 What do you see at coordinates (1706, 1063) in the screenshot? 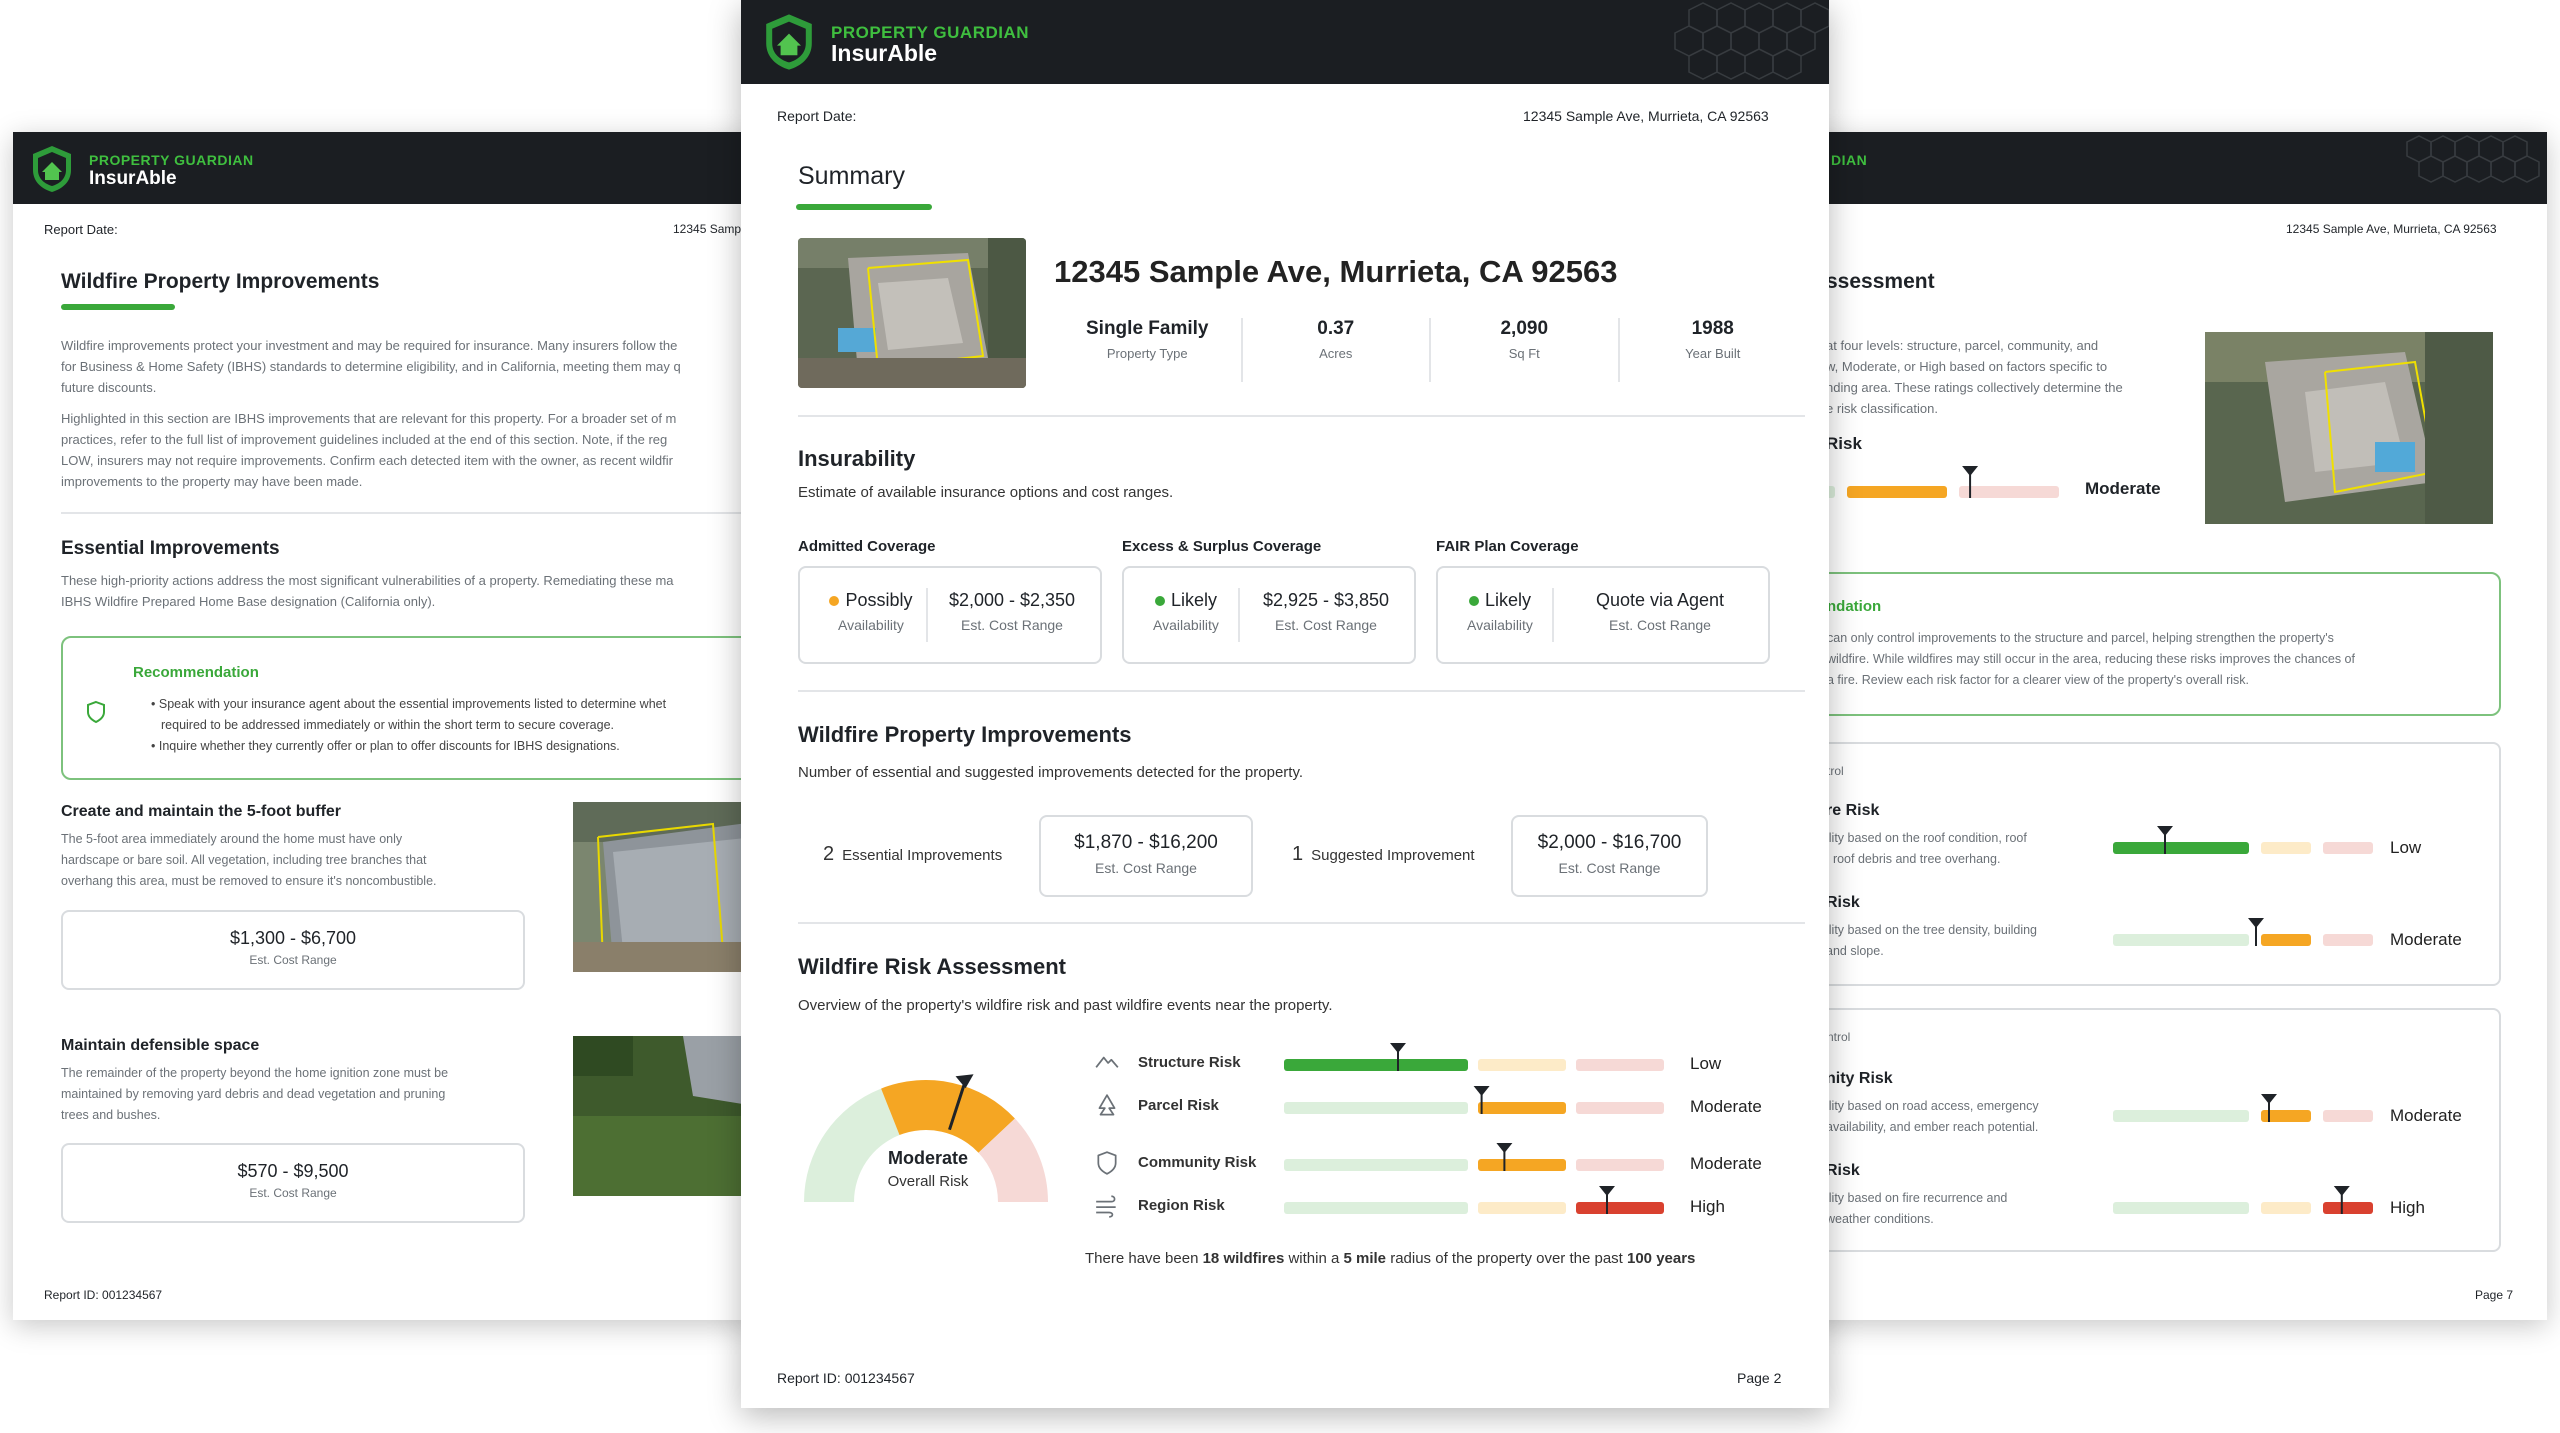
I see `risk-level: Low` at bounding box center [1706, 1063].